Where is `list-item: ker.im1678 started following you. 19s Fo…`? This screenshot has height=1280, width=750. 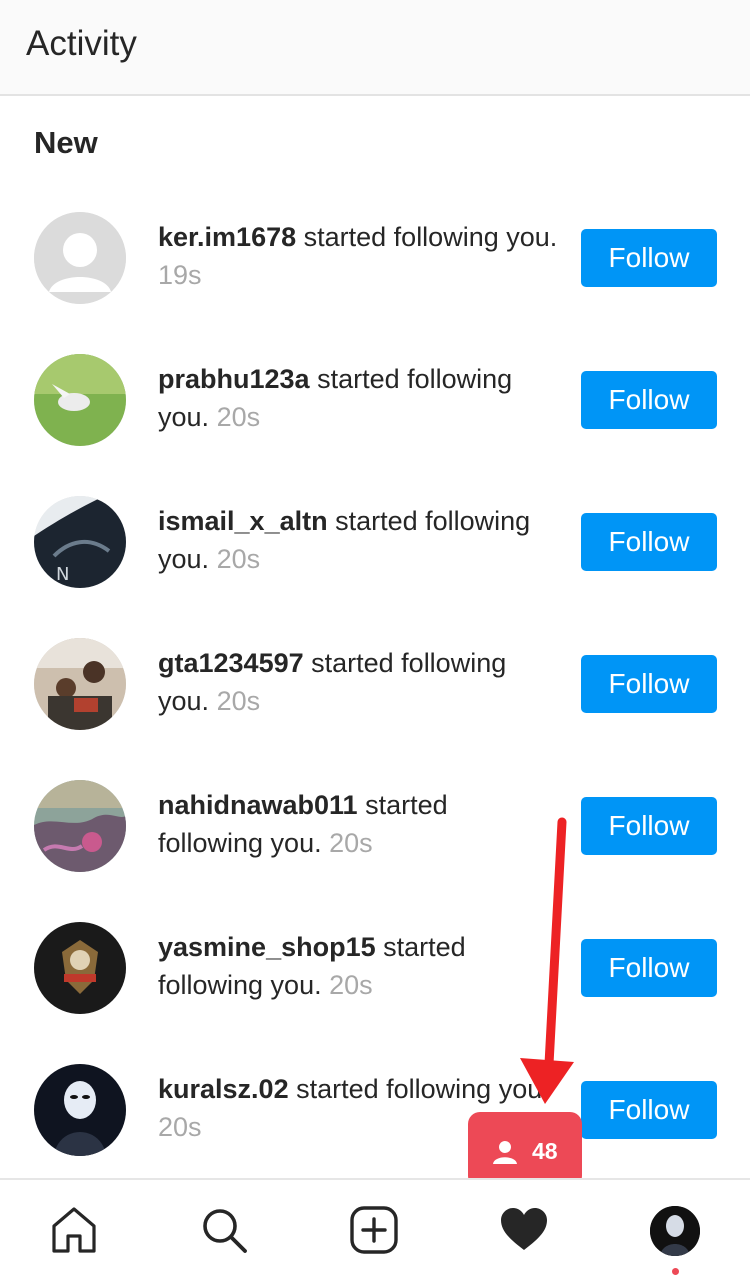
list-item: ker.im1678 started following you. 19s Fo… is located at coordinates (375, 259).